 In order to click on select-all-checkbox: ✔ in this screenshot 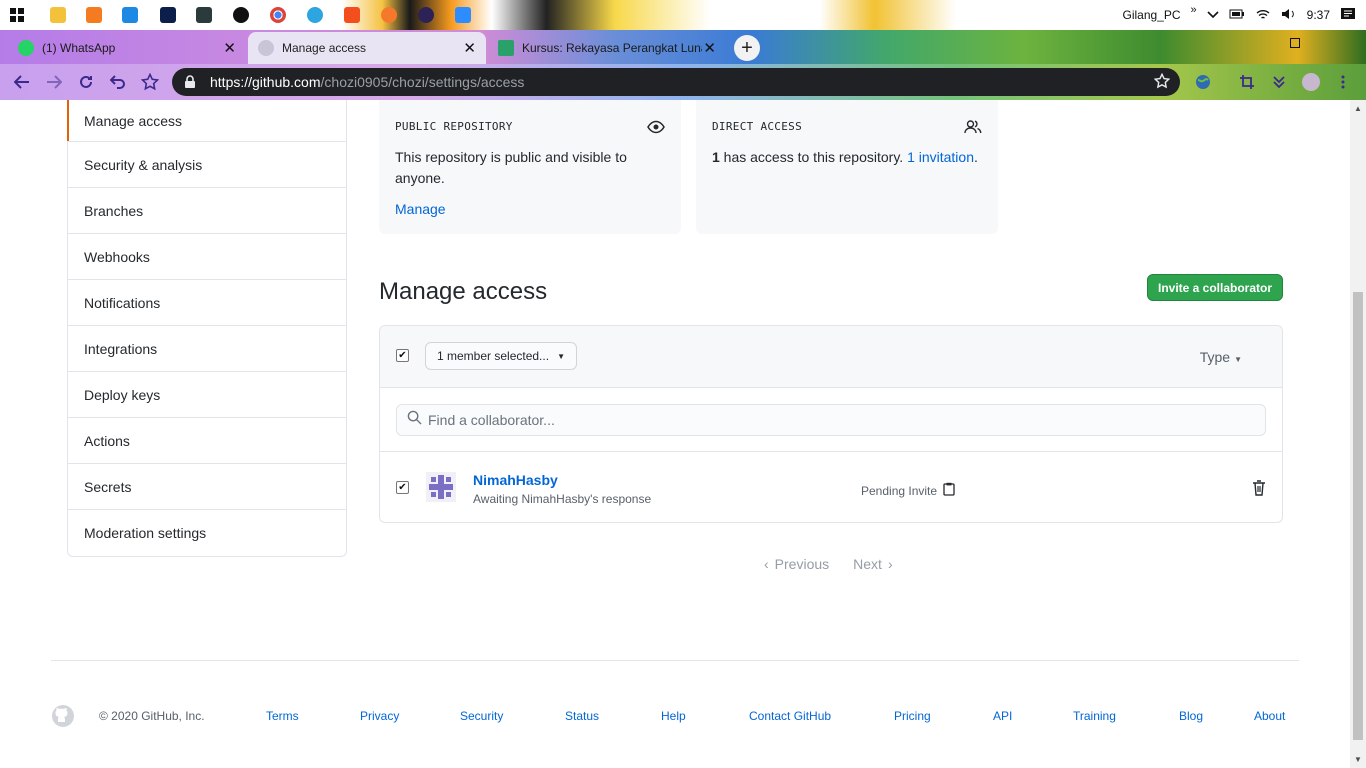, I will do `click(402, 355)`.